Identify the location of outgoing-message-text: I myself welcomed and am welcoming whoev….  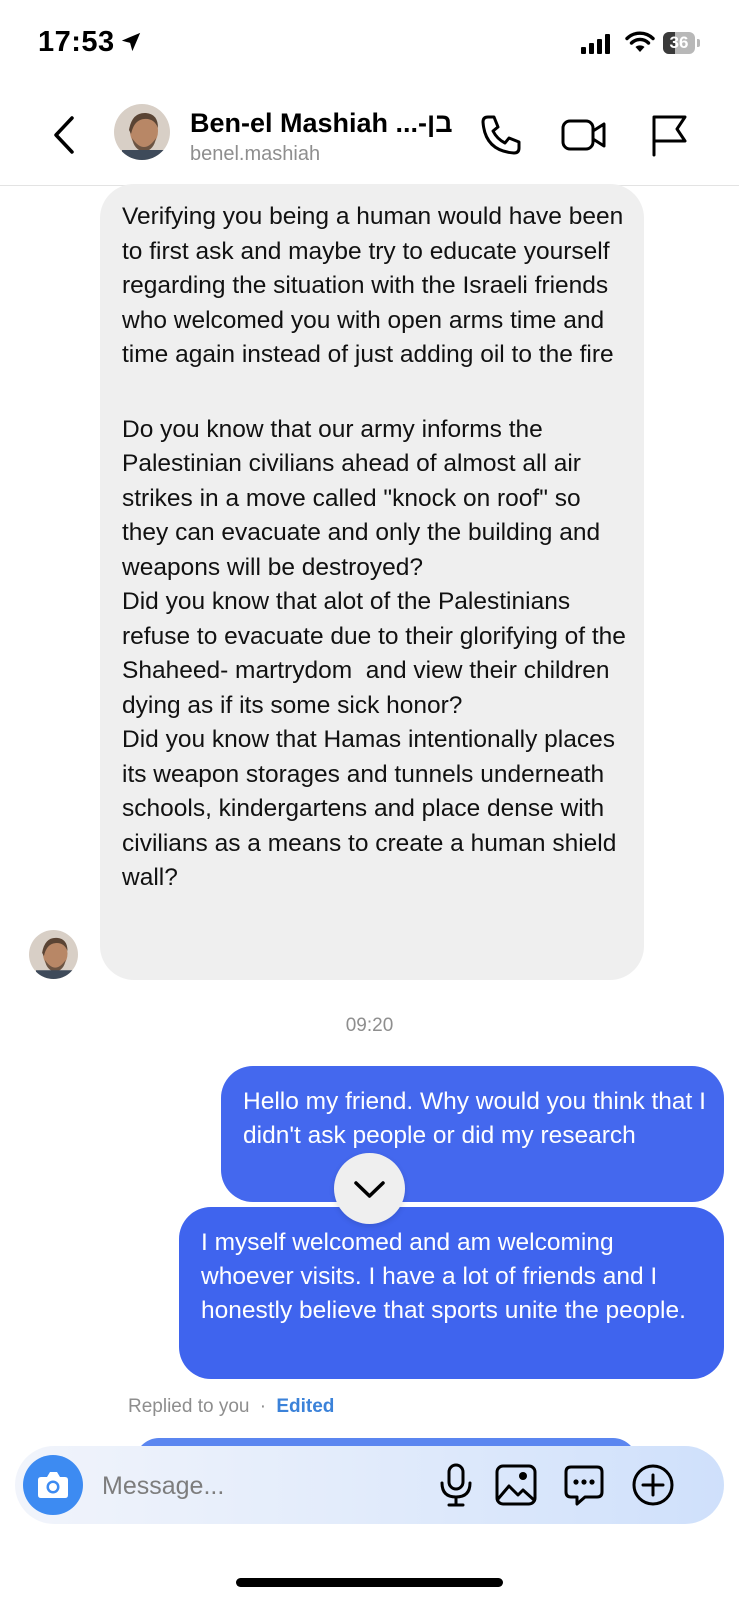
(443, 1276).